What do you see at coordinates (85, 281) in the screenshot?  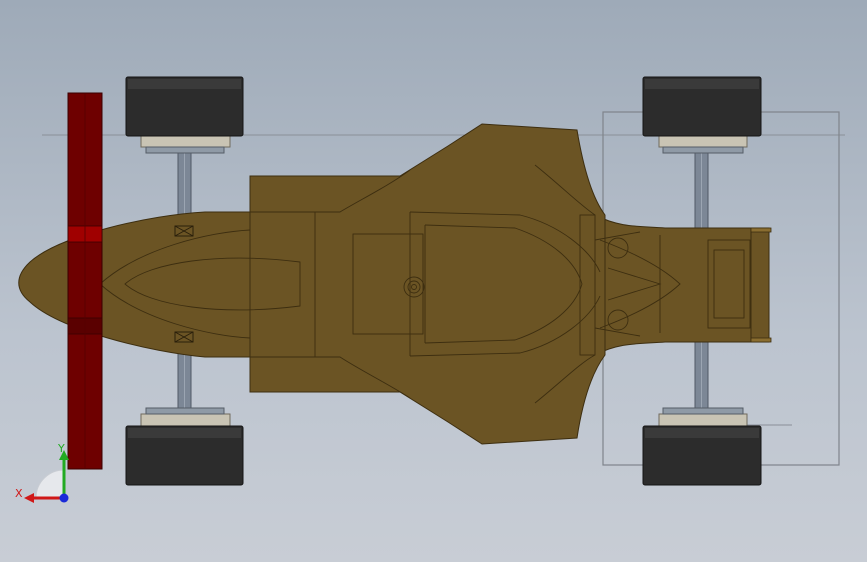 I see `front-wing` at bounding box center [85, 281].